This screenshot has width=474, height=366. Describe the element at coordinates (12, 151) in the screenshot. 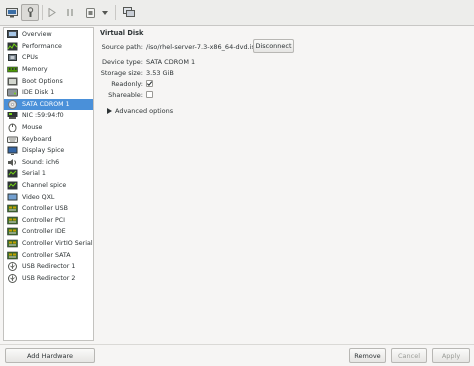

I see `display-icon` at that location.